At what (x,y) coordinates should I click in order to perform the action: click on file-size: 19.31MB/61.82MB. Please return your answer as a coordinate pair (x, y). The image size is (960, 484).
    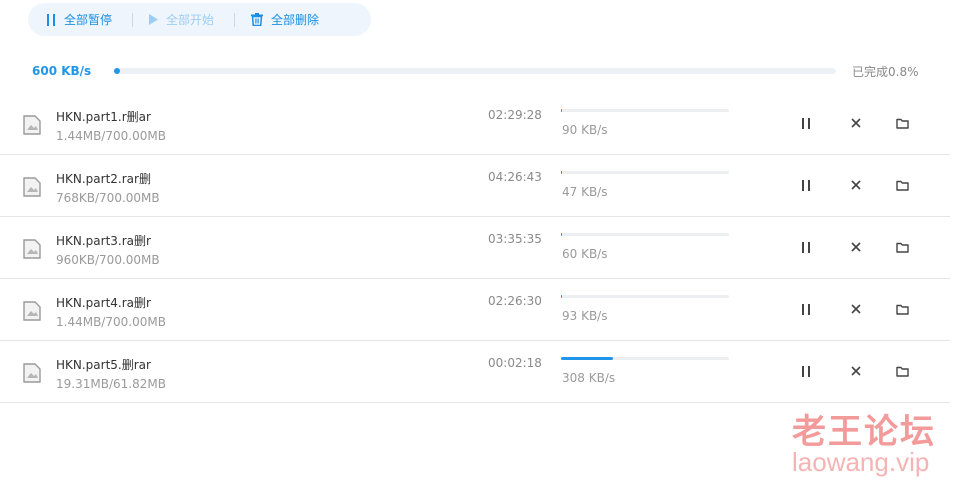
    Looking at the image, I should click on (111, 384).